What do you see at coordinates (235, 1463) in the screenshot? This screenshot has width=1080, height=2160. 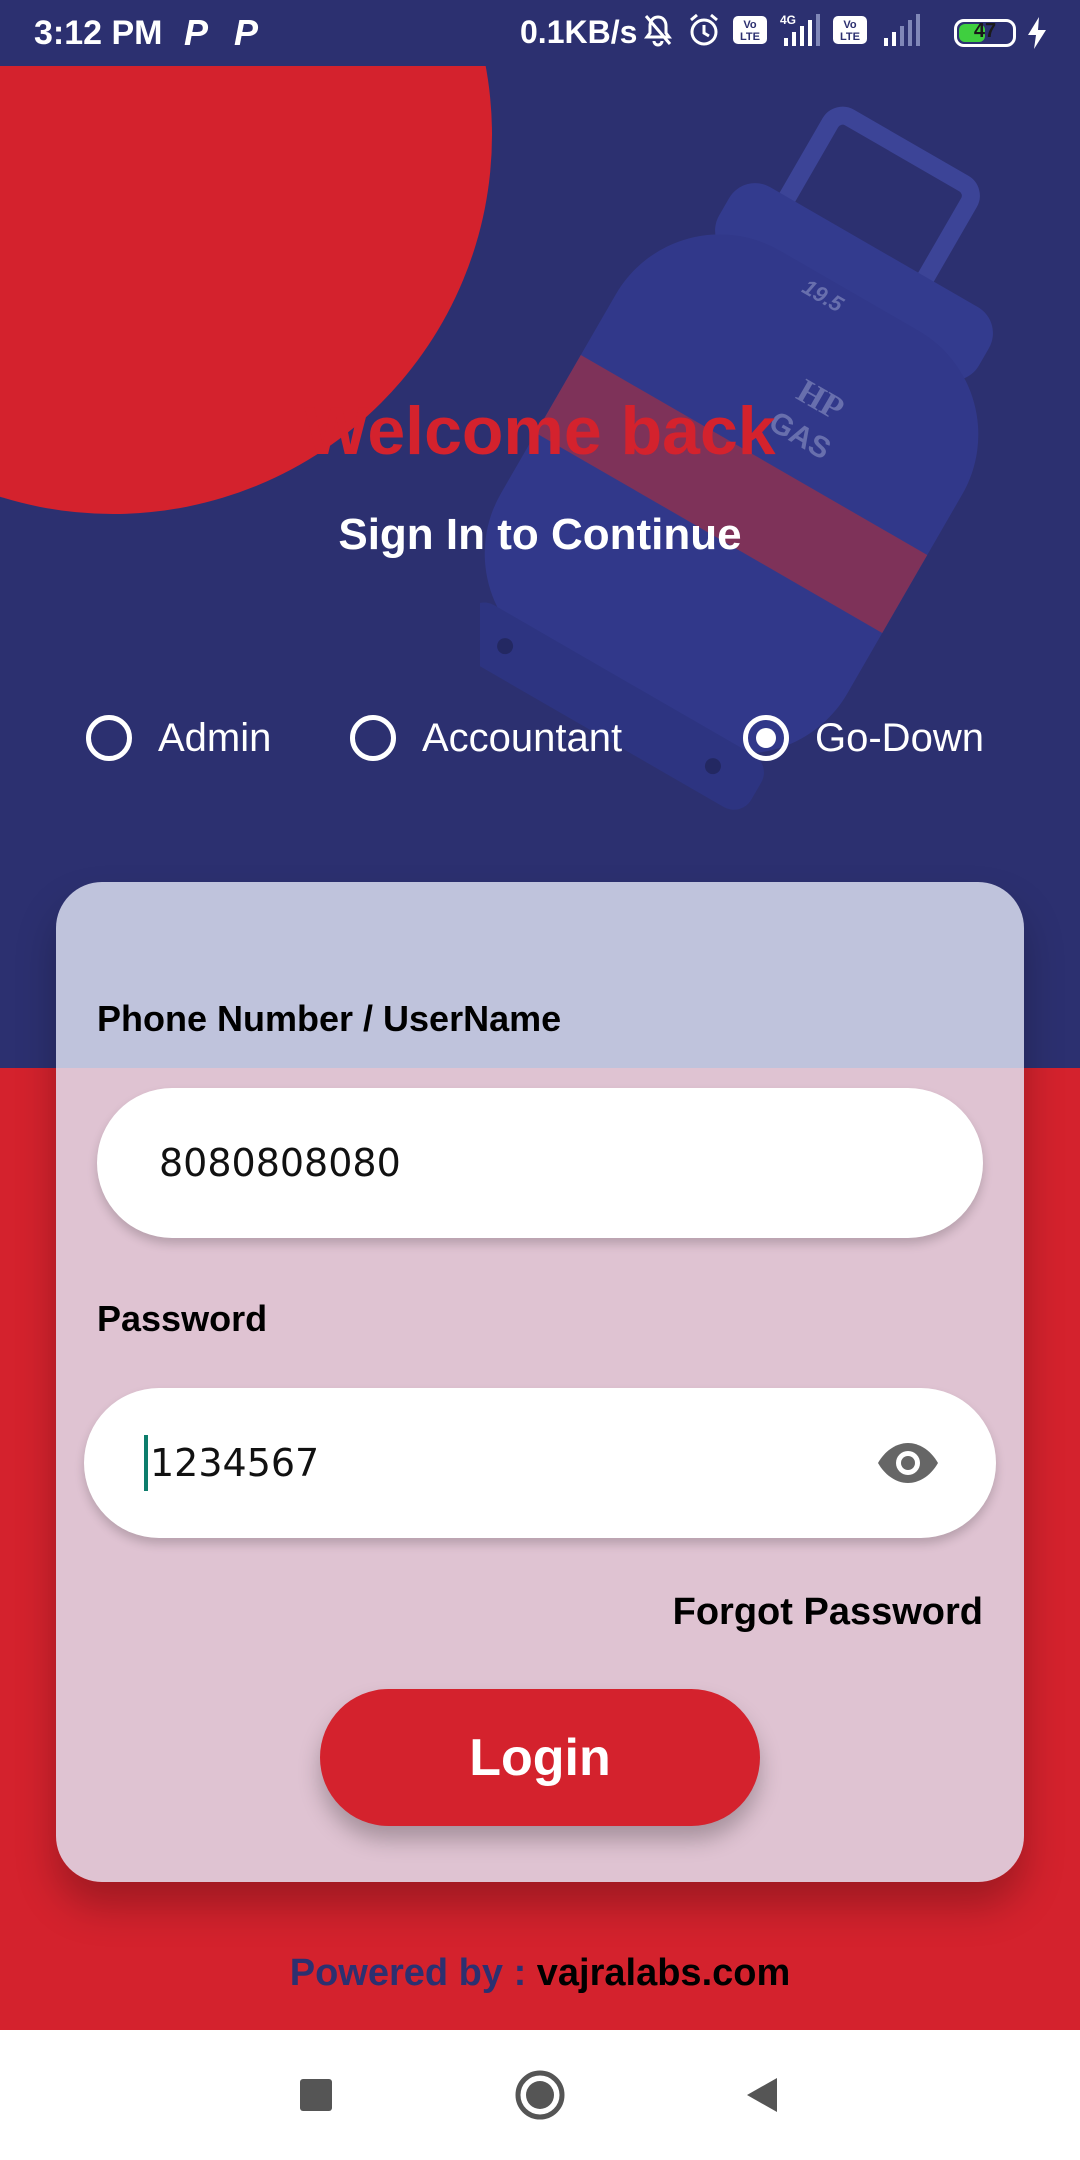 I see `password-value: 1234567` at bounding box center [235, 1463].